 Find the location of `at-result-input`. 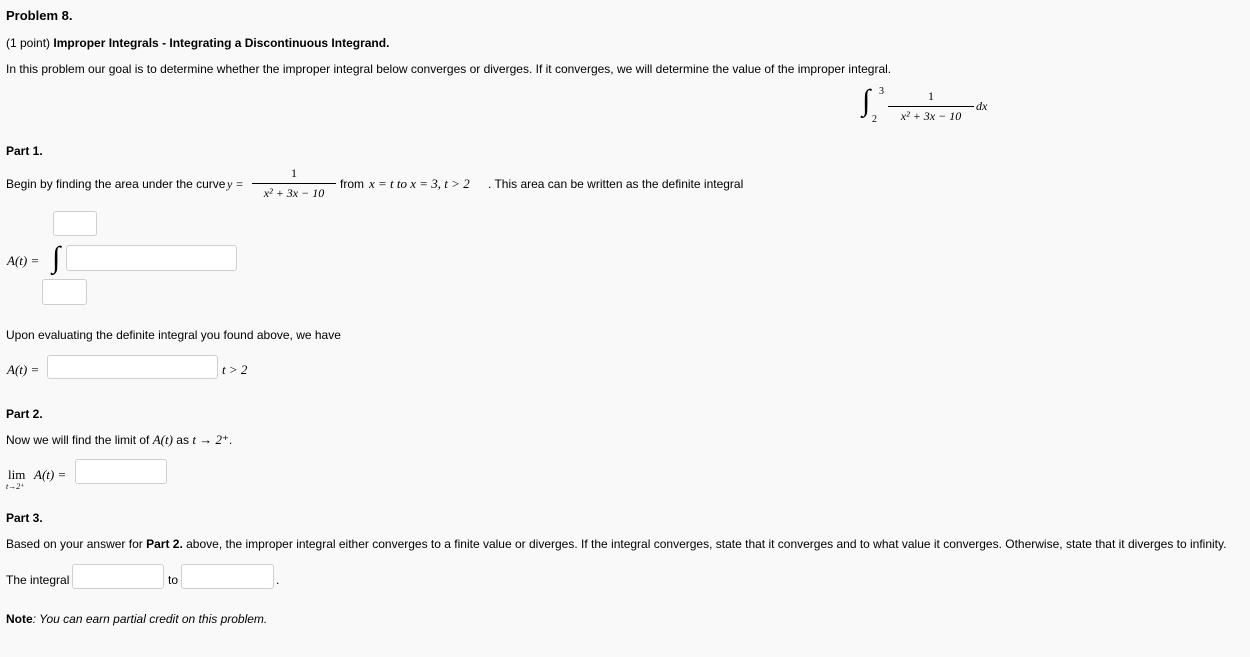

at-result-input is located at coordinates (132, 367).